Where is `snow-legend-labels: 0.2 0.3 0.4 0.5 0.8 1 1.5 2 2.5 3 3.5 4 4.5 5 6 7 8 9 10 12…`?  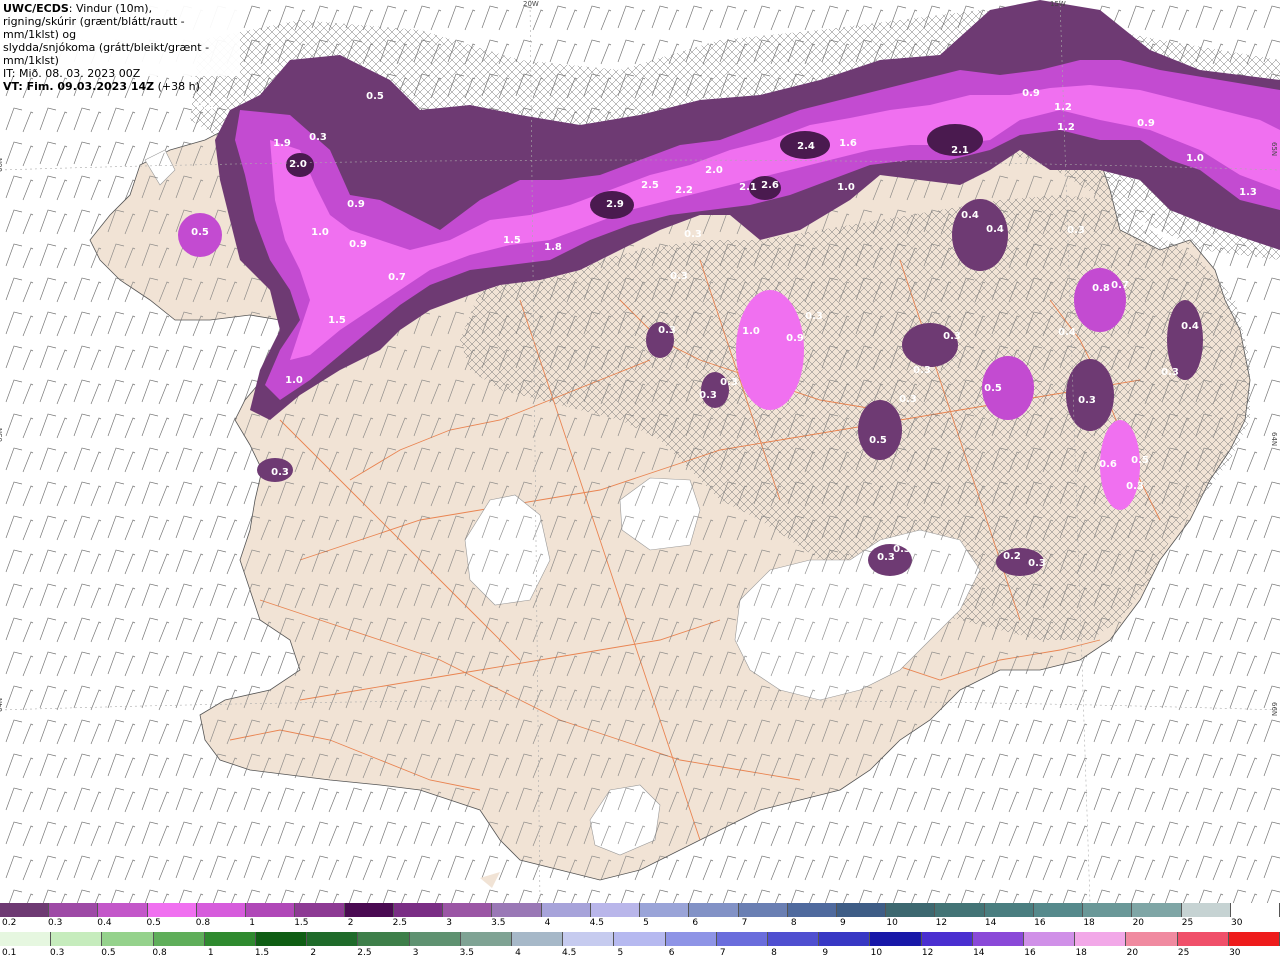 snow-legend-labels: 0.2 0.3 0.4 0.5 0.8 1 1.5 2 2.5 3 3.5 4 4.5 5 6 7 8 9 10 12… is located at coordinates (640, 924).